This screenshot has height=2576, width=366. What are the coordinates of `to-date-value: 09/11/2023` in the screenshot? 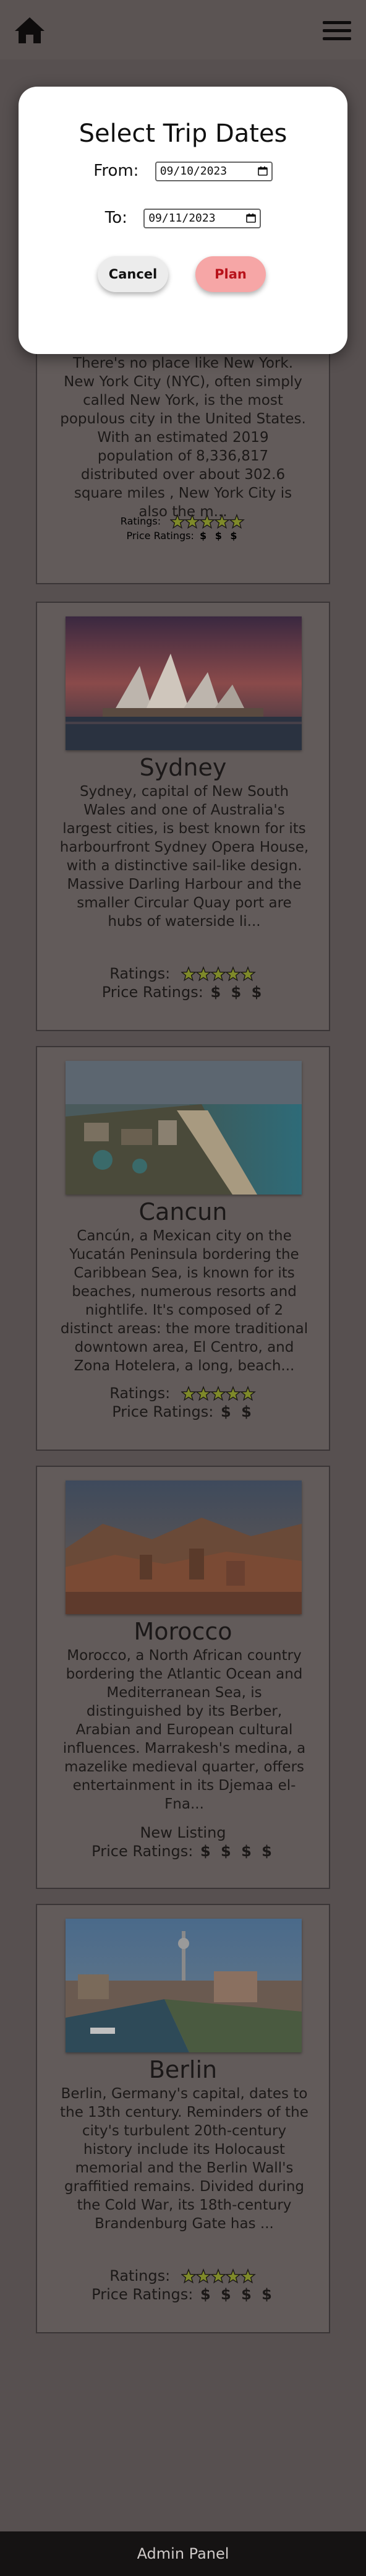 It's located at (182, 218).